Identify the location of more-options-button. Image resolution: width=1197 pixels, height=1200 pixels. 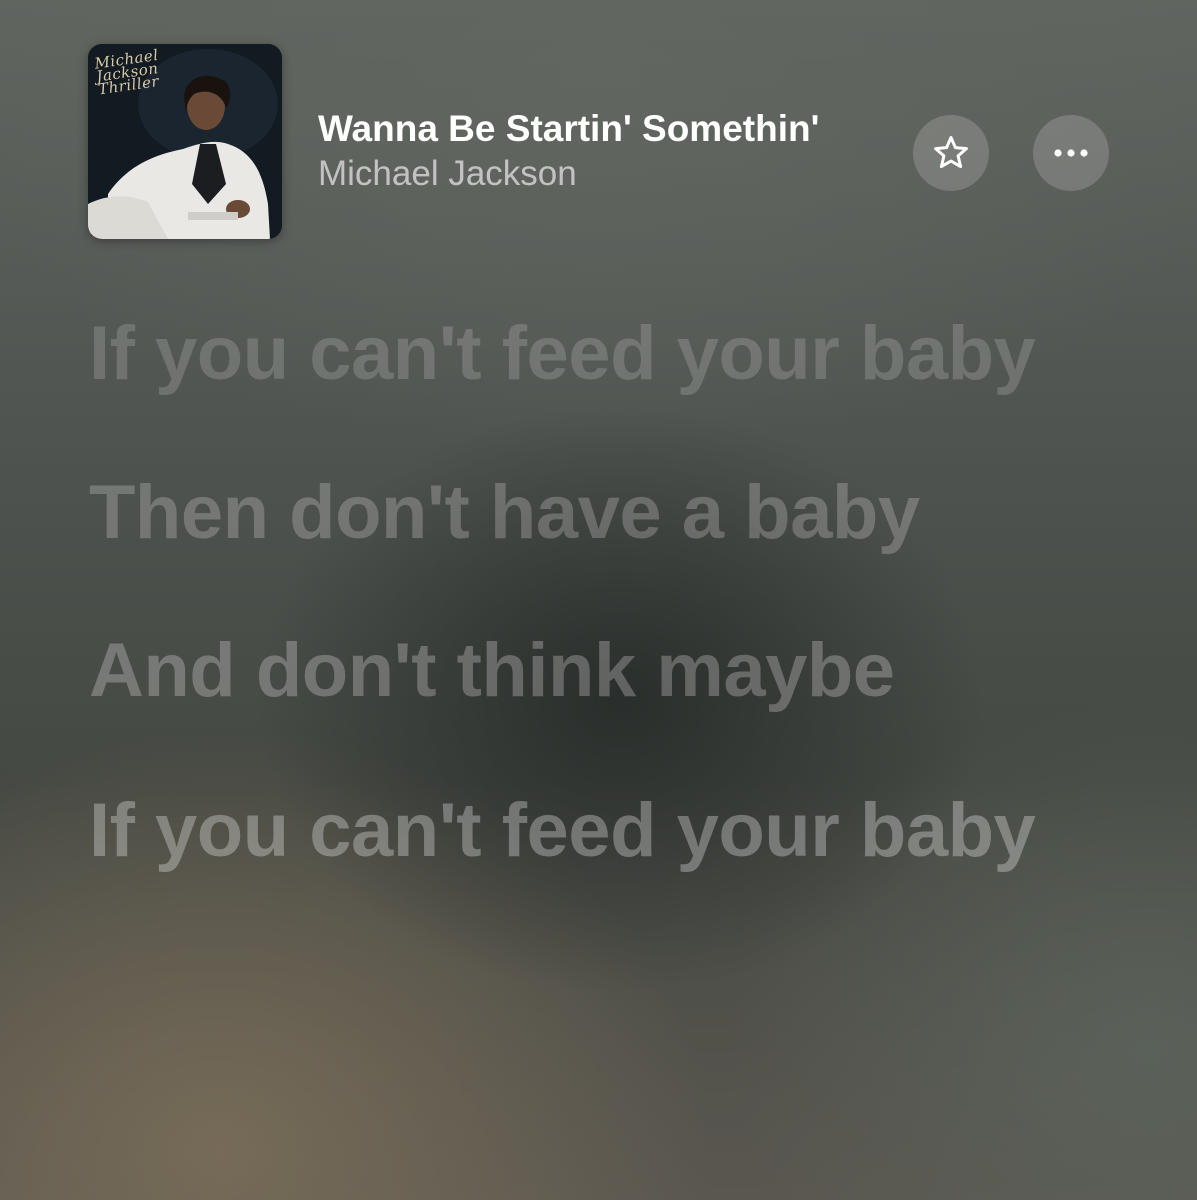
(1071, 153).